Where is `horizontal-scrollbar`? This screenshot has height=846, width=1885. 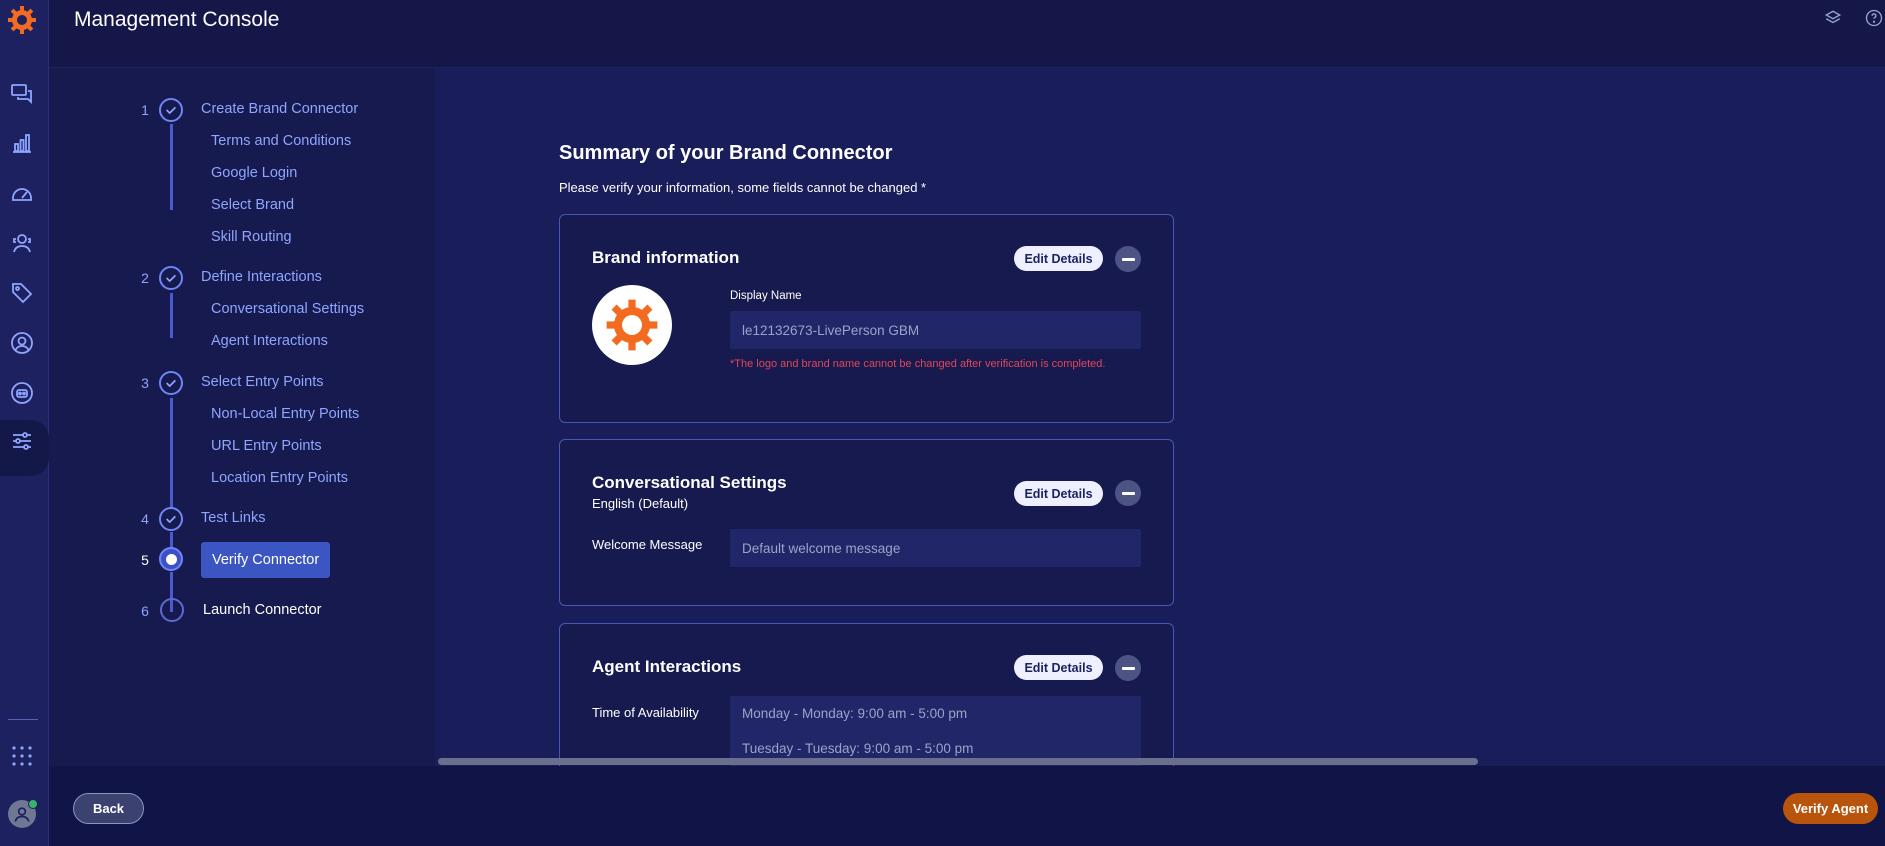
horizontal-scrollbar is located at coordinates (958, 761).